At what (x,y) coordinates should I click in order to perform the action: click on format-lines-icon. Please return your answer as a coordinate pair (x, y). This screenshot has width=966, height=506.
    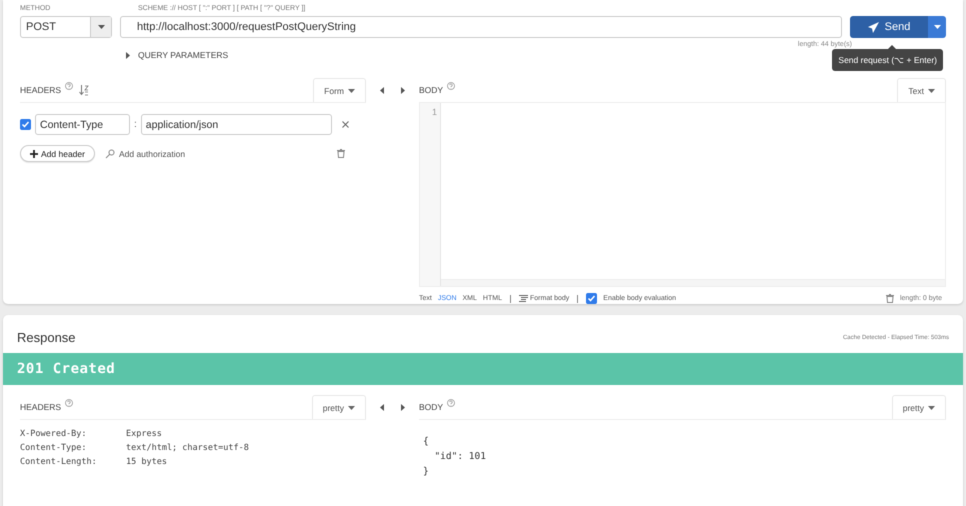
    Looking at the image, I should click on (523, 298).